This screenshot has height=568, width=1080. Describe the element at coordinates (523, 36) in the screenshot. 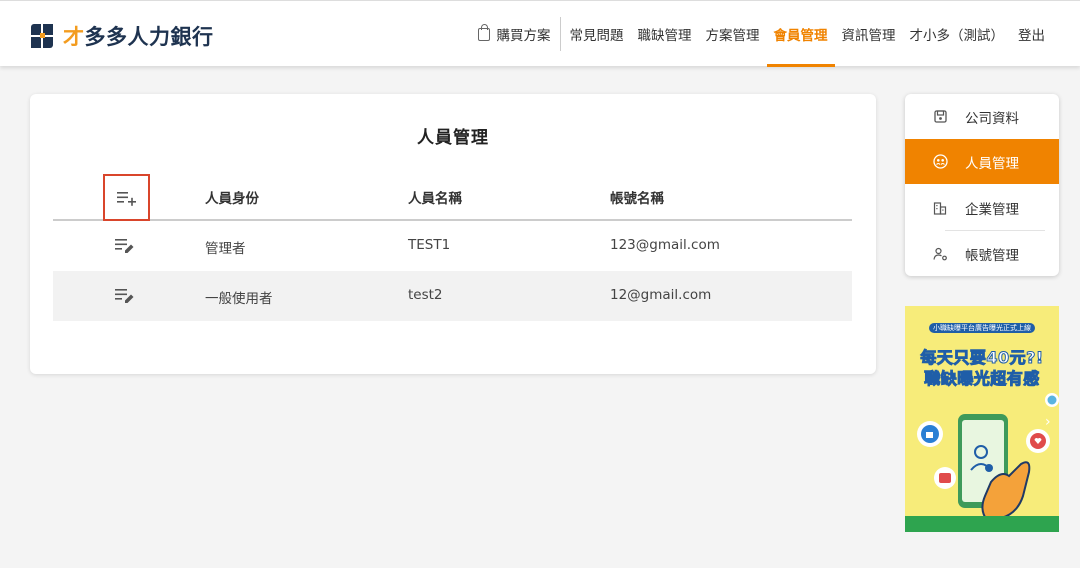

I see `nav-label: 購買方案` at that location.